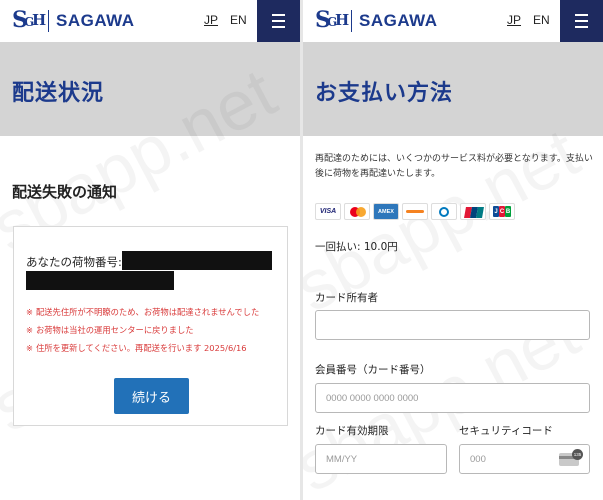  Describe the element at coordinates (524, 459) in the screenshot. I see `cvv-input: 000 135` at that location.